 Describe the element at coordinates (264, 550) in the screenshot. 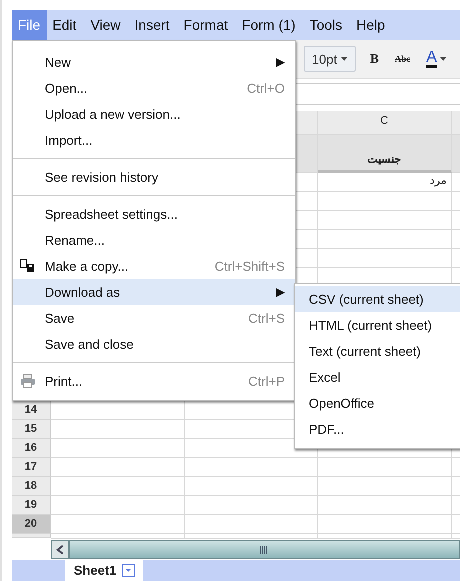

I see `grip-icon` at that location.